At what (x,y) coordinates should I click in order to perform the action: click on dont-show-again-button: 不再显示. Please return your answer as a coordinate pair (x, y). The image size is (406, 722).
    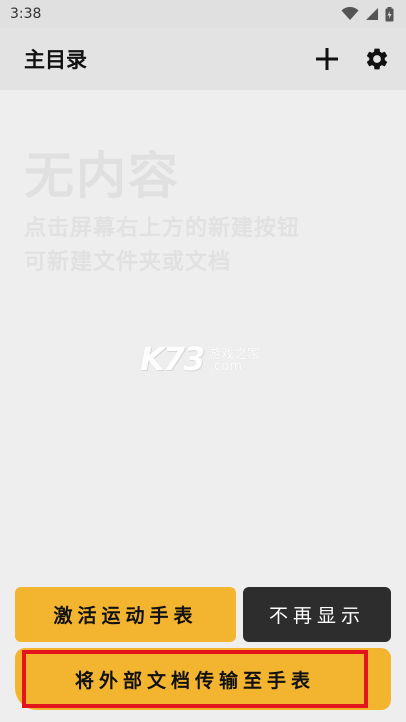
    Looking at the image, I should click on (317, 614).